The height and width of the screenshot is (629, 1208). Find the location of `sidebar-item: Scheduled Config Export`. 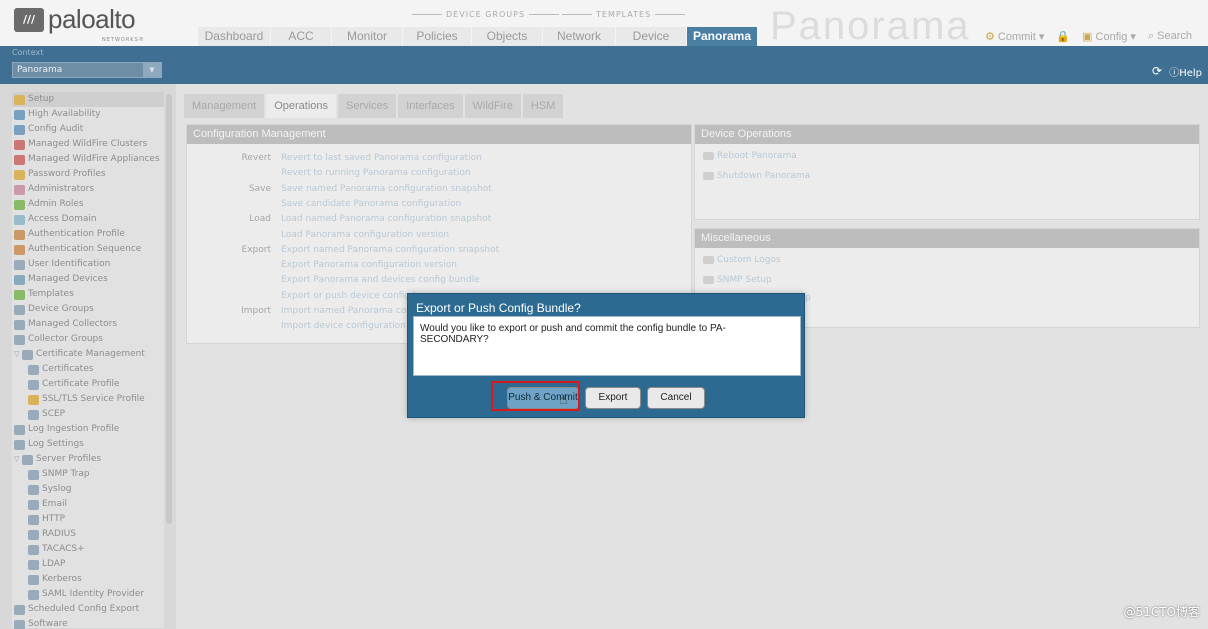

sidebar-item: Scheduled Config Export is located at coordinates (88, 609).